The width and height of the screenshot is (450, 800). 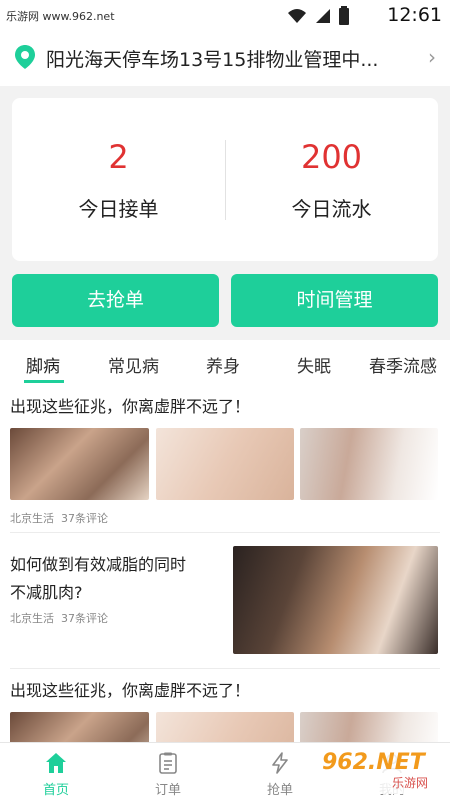 What do you see at coordinates (225, 15) in the screenshot?
I see `status-bar: 乐游网 www.962.net 12:61` at bounding box center [225, 15].